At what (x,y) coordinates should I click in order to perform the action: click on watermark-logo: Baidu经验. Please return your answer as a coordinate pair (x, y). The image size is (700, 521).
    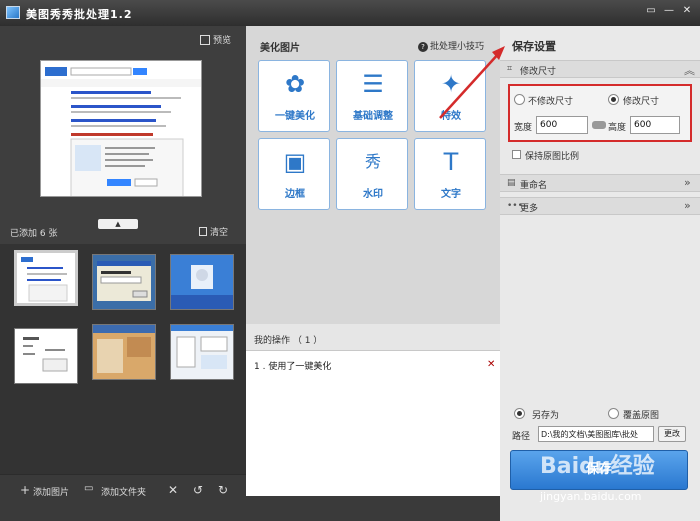
    Looking at the image, I should click on (597, 466).